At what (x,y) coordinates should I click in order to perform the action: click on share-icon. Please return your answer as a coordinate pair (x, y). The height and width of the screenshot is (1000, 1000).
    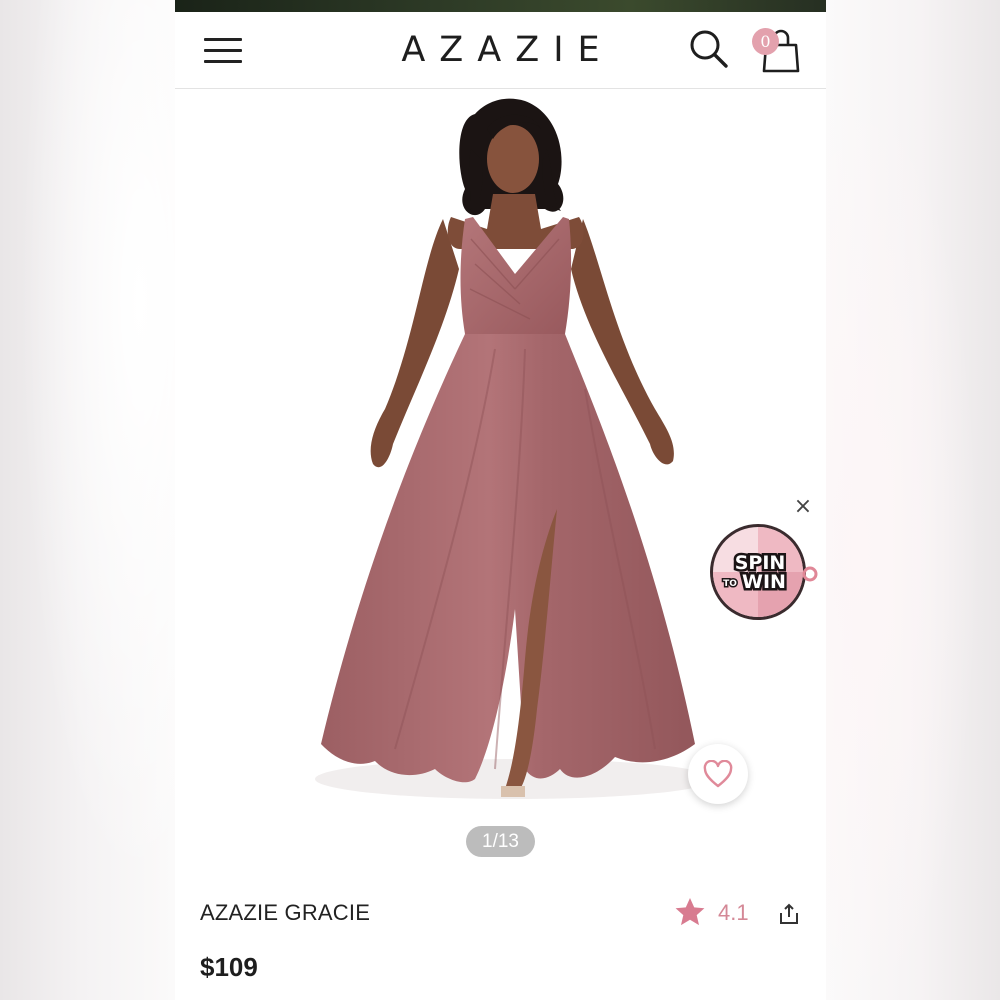
    Looking at the image, I should click on (789, 914).